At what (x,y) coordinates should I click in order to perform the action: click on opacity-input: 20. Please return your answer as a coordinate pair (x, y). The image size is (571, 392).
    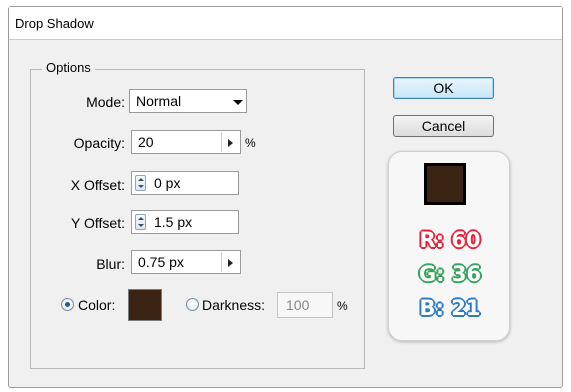
    Looking at the image, I should click on (186, 142).